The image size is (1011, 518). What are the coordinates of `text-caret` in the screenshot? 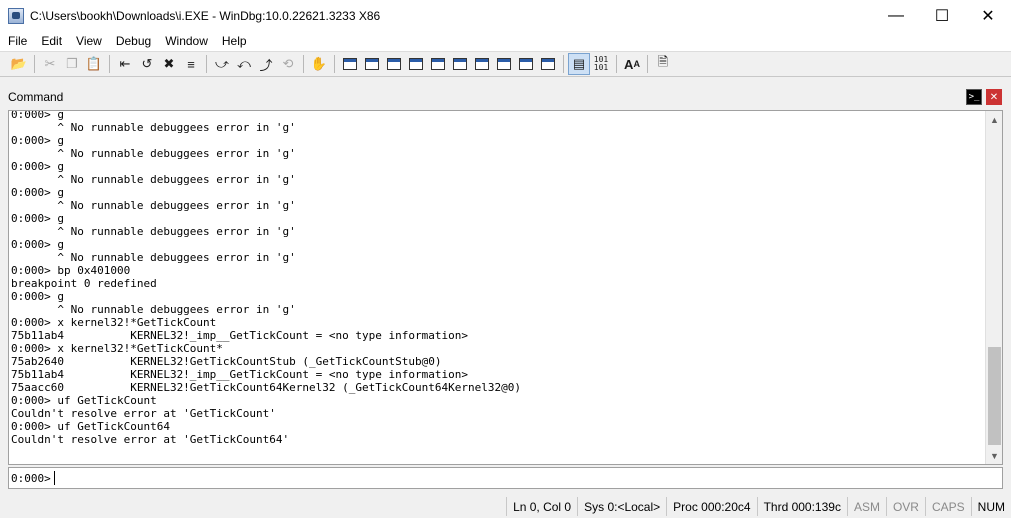 It's located at (54, 478).